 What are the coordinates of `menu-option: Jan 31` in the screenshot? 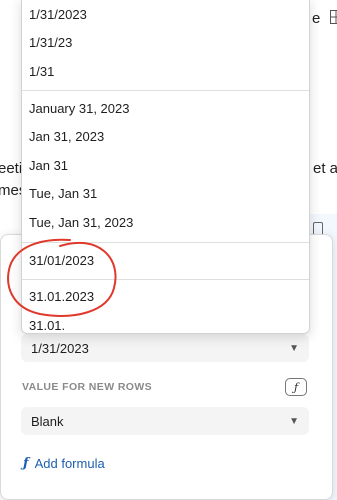 It's located at (48, 165).